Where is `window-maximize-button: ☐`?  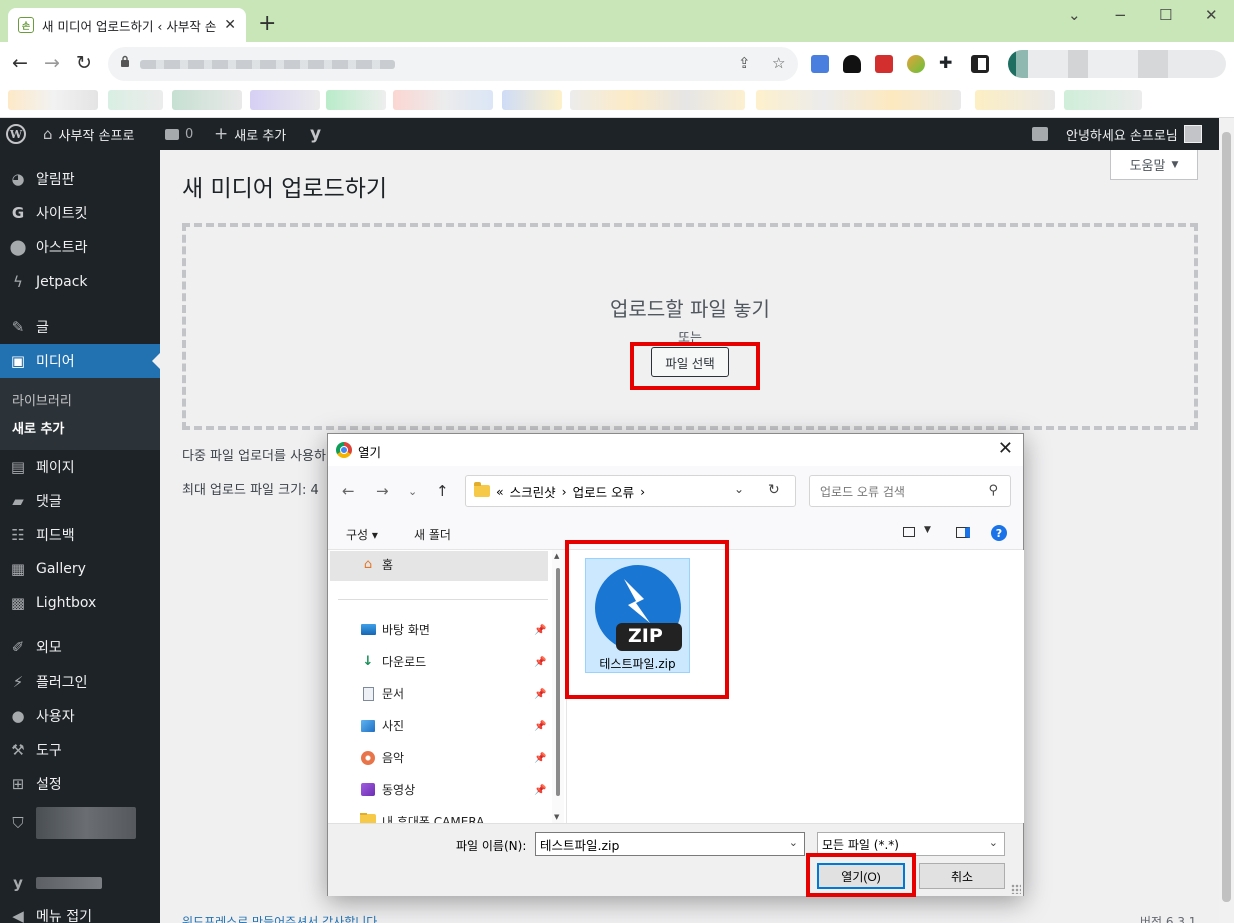
window-maximize-button: ☐ is located at coordinates (1165, 15).